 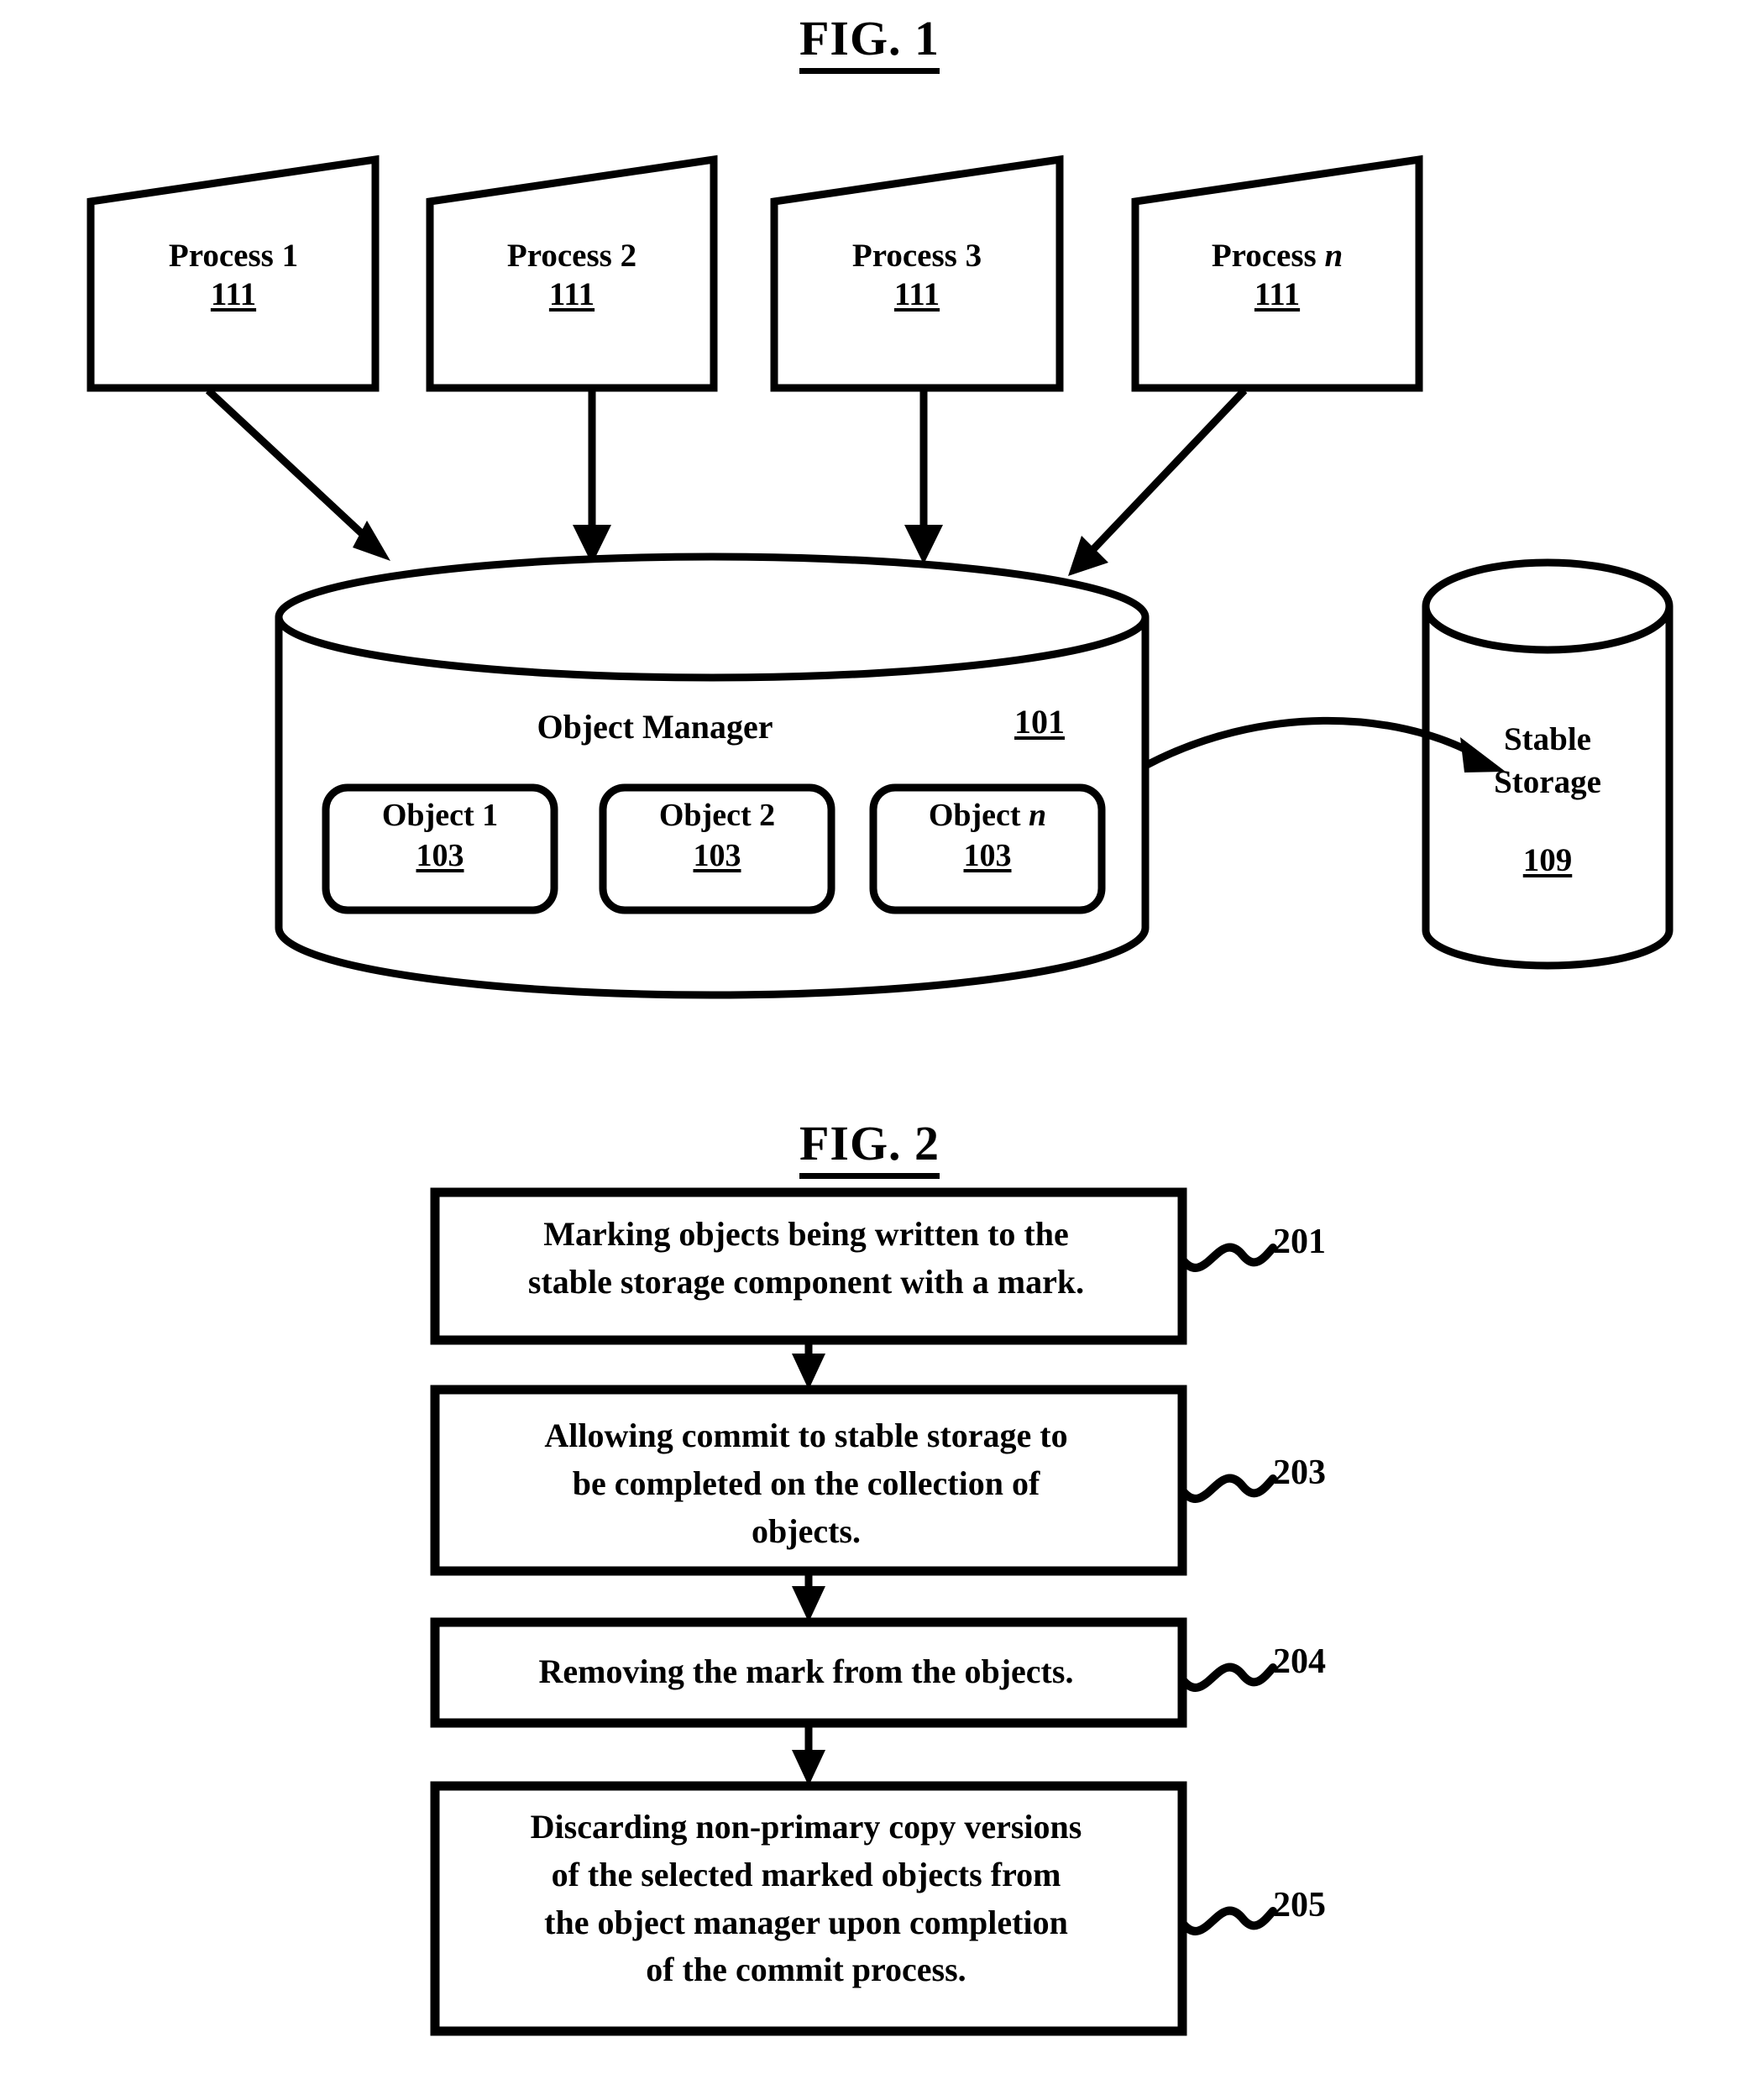 What do you see at coordinates (916, 256) in the screenshot?
I see `process-3-name: Process 3` at bounding box center [916, 256].